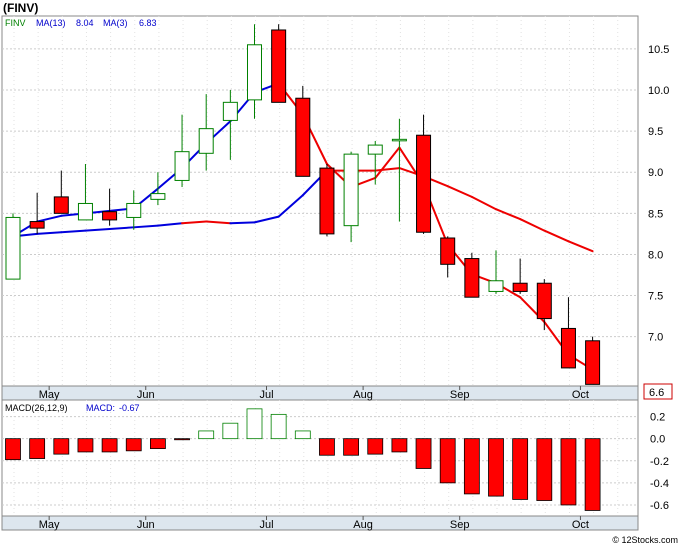 The image size is (680, 551). What do you see at coordinates (655, 255) in the screenshot?
I see `price-y-tick-label: 8.0` at bounding box center [655, 255].